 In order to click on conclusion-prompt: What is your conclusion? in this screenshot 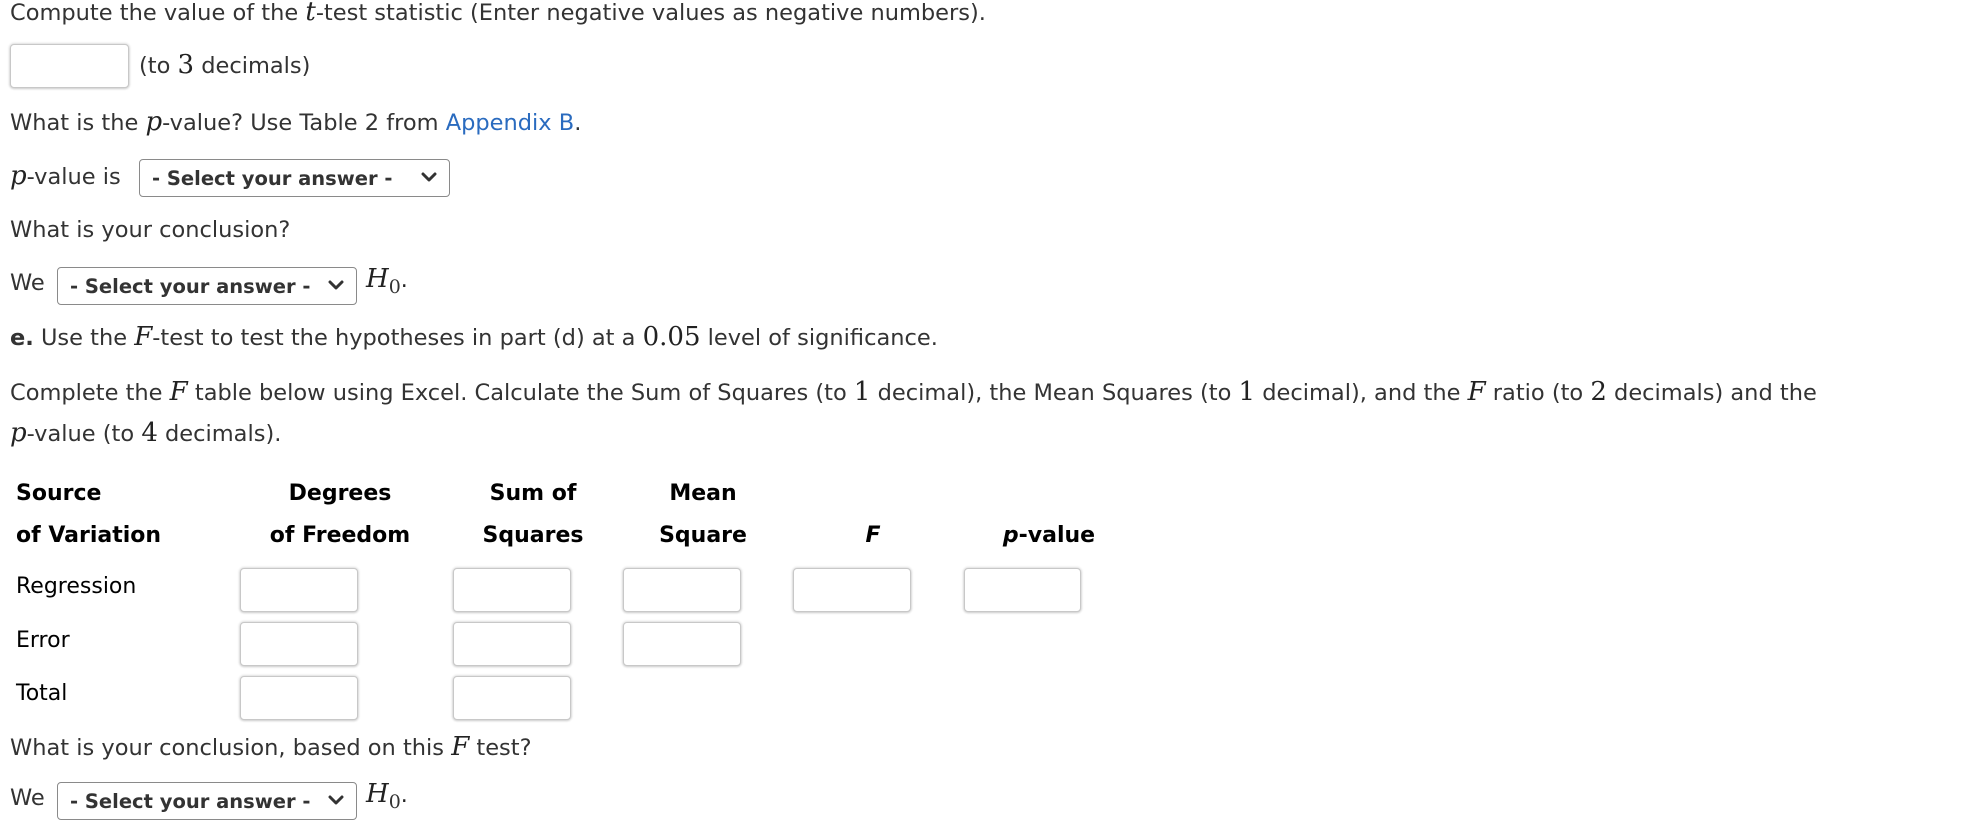, I will do `click(150, 230)`.